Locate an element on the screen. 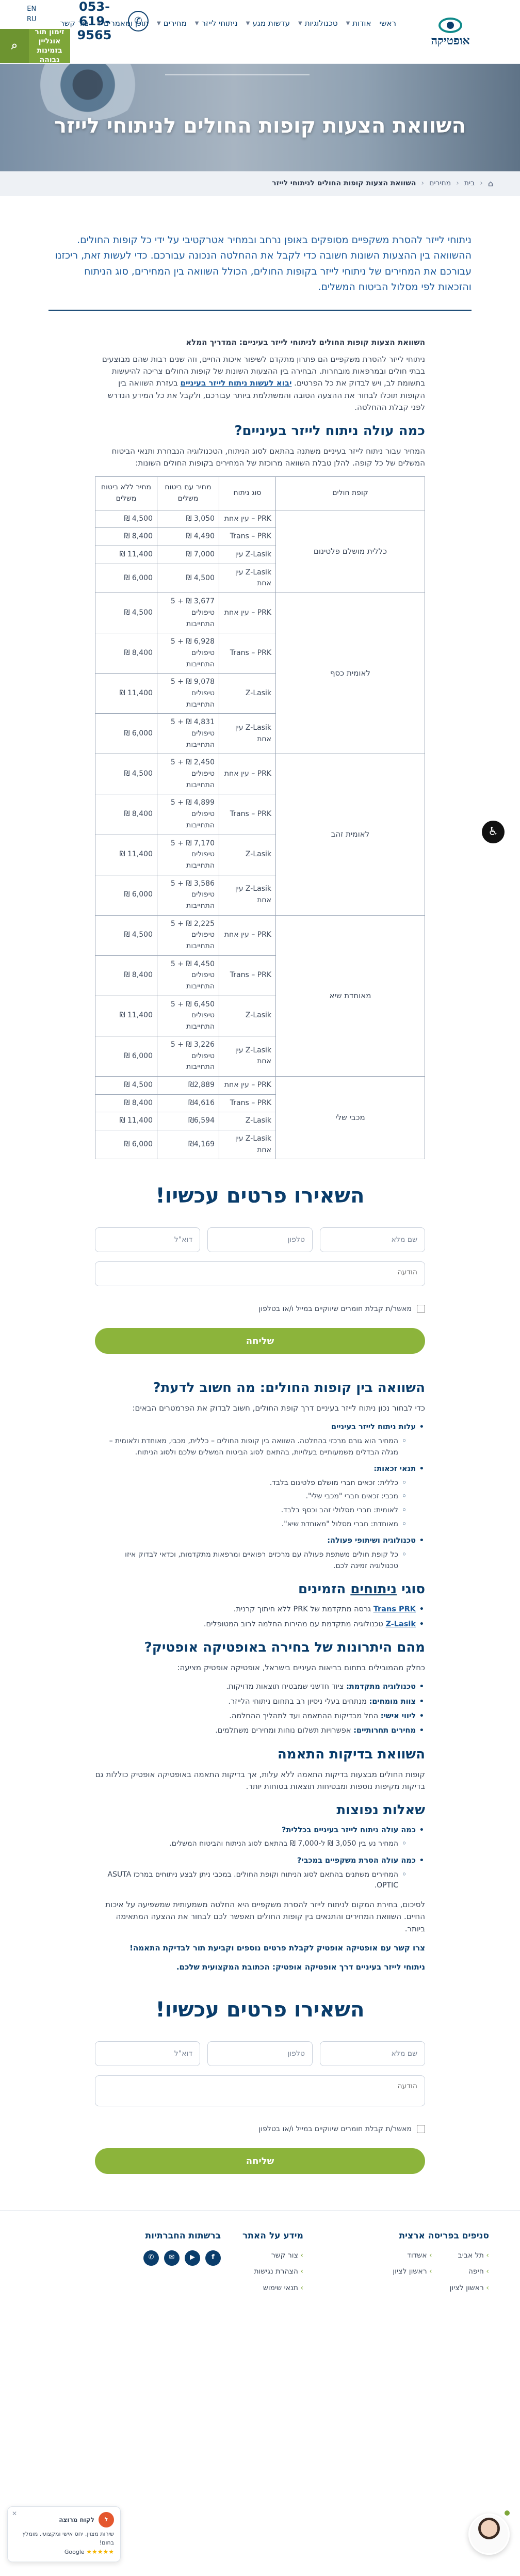  table-header: קופת חולים is located at coordinates (350, 493).